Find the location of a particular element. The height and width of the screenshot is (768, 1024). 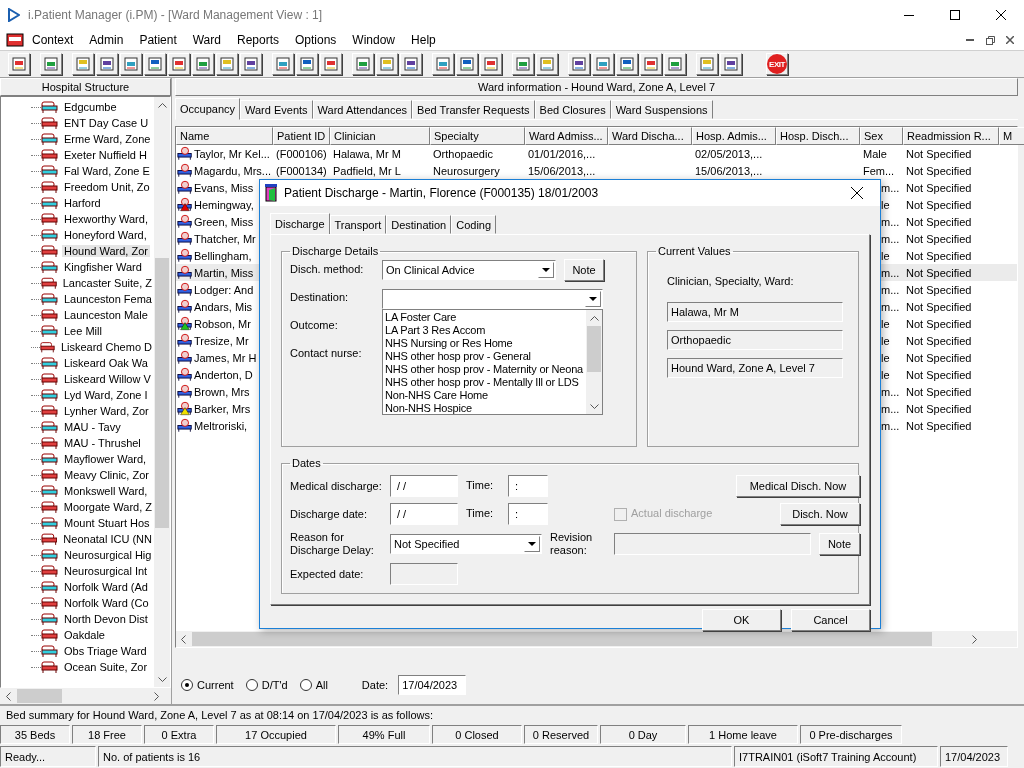

table-cell: Orthopaedic is located at coordinates (463, 153).